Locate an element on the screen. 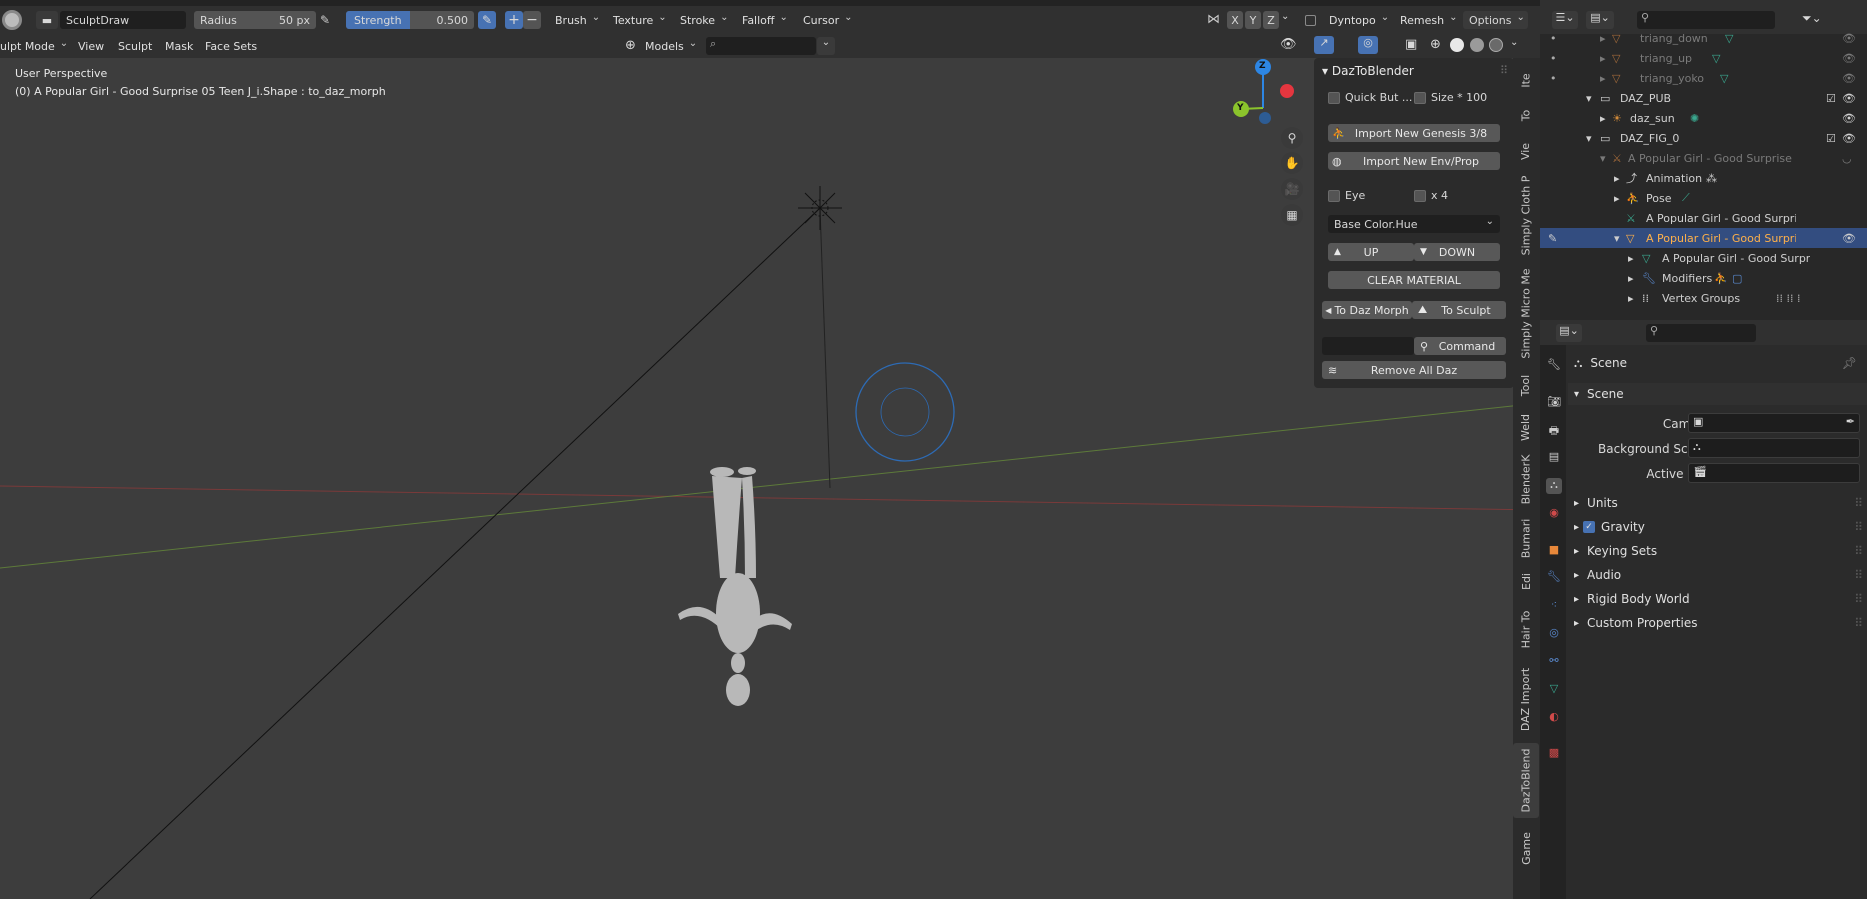 This screenshot has width=1867, height=899. outliner-search-field: ⚲ is located at coordinates (1706, 20).